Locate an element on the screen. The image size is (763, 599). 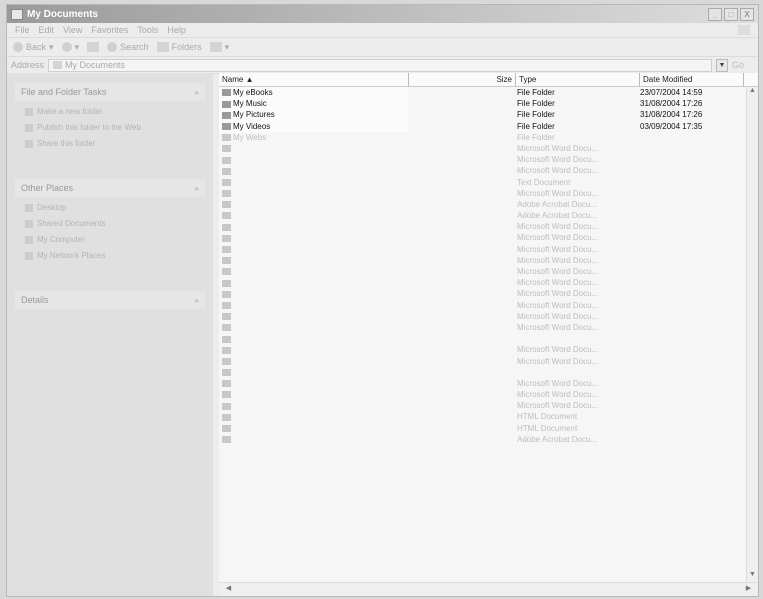
address-label: Address is located at coordinates (28, 65).